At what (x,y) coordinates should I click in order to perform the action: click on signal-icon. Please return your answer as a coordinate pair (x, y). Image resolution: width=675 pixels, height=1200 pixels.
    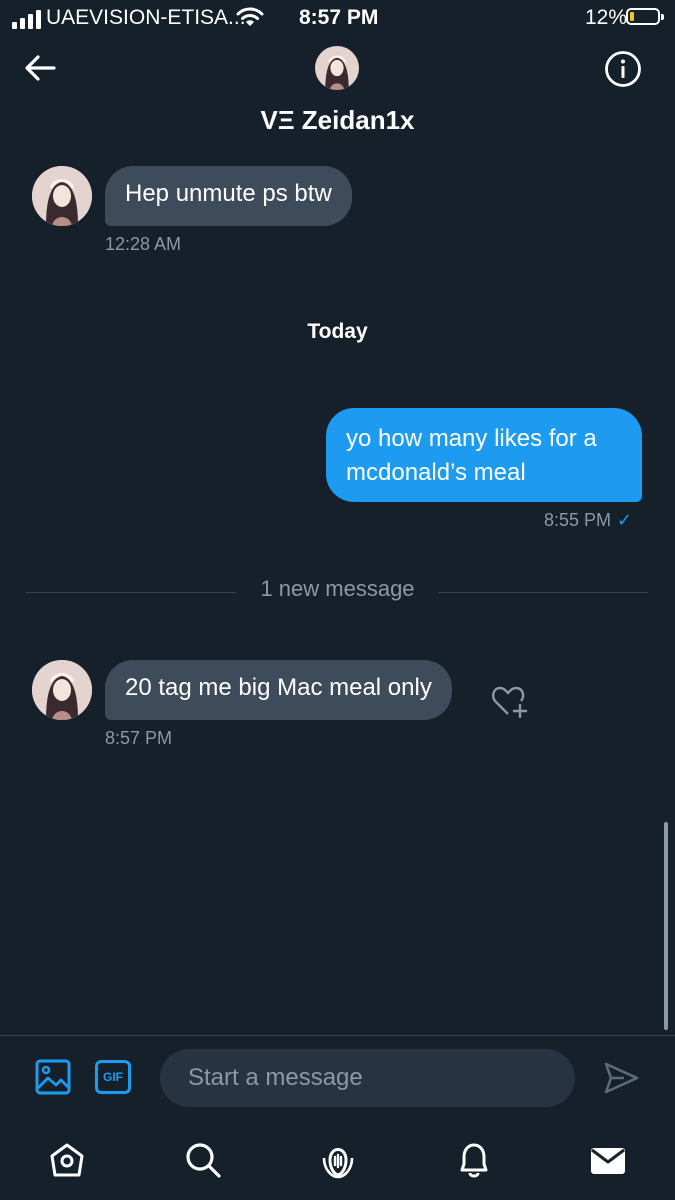
    Looking at the image, I should click on (26, 19).